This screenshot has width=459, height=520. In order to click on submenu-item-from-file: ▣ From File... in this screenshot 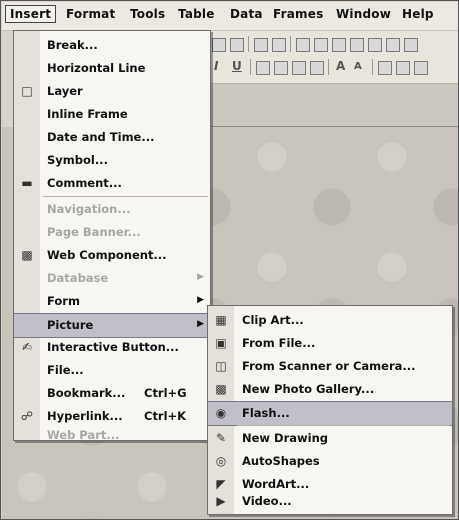, I will do `click(330, 343)`.